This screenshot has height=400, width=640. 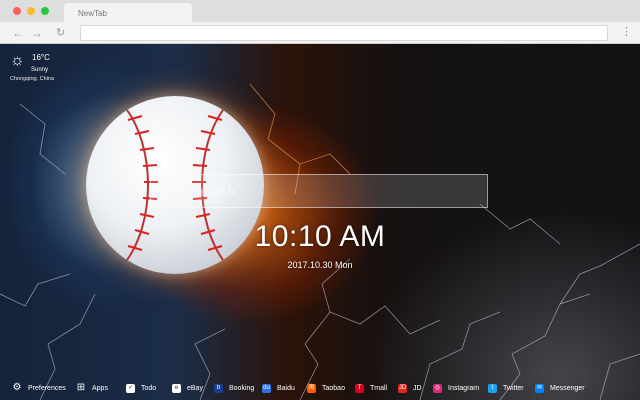 I want to click on preferences-button: ⚙ Preferences, so click(x=39, y=388).